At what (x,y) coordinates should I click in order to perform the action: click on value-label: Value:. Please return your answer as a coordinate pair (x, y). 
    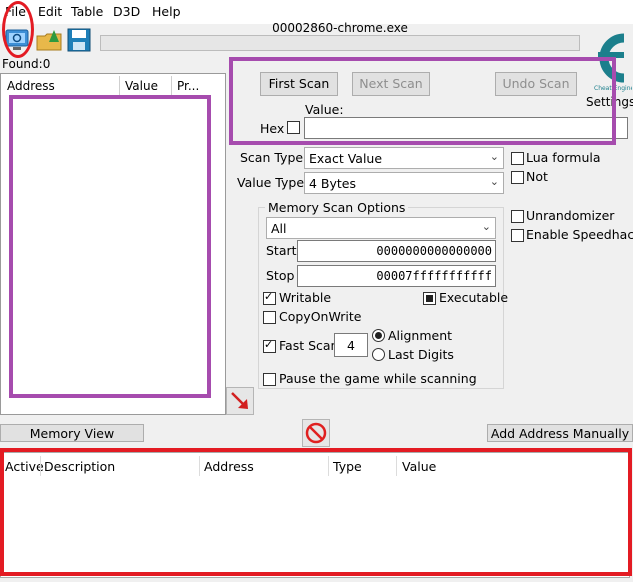
    Looking at the image, I should click on (324, 109).